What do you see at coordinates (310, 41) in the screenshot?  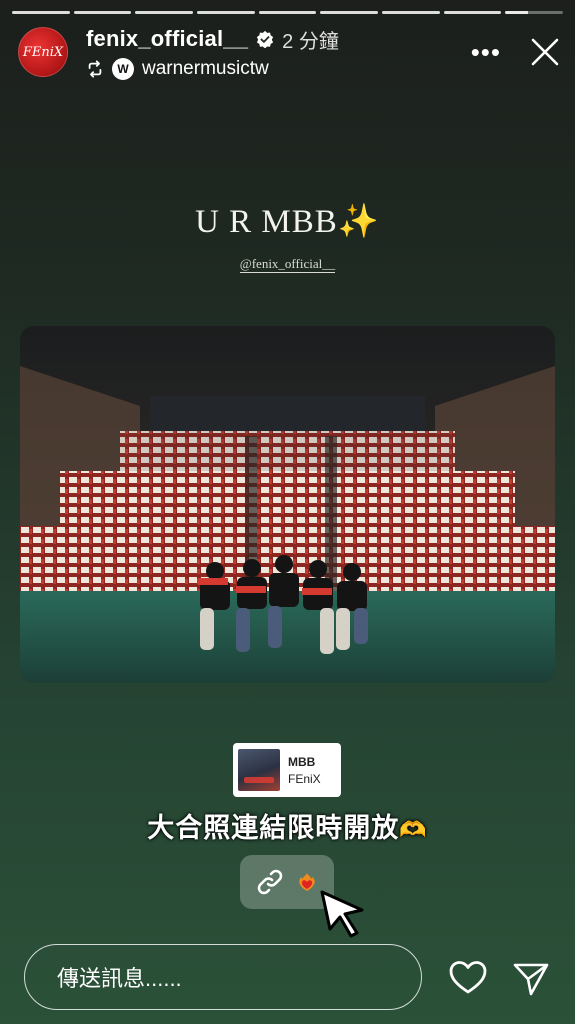 I see `post-time: 2 分鐘` at bounding box center [310, 41].